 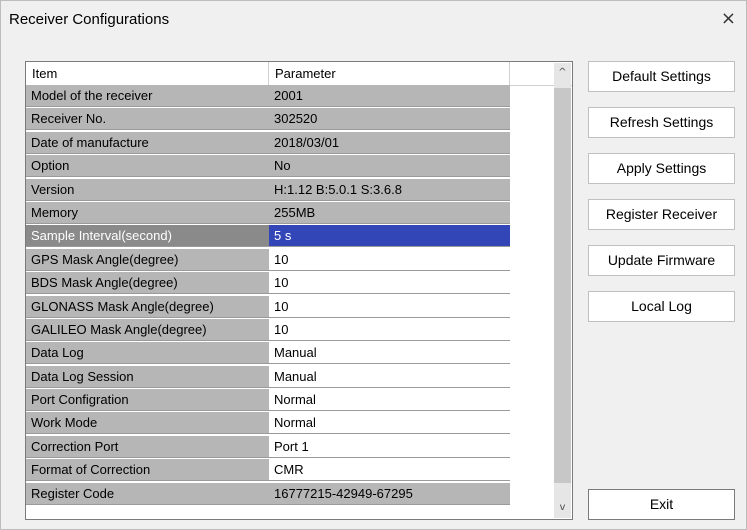 I want to click on refresh-settings-button: Refresh Settings, so click(x=661, y=122).